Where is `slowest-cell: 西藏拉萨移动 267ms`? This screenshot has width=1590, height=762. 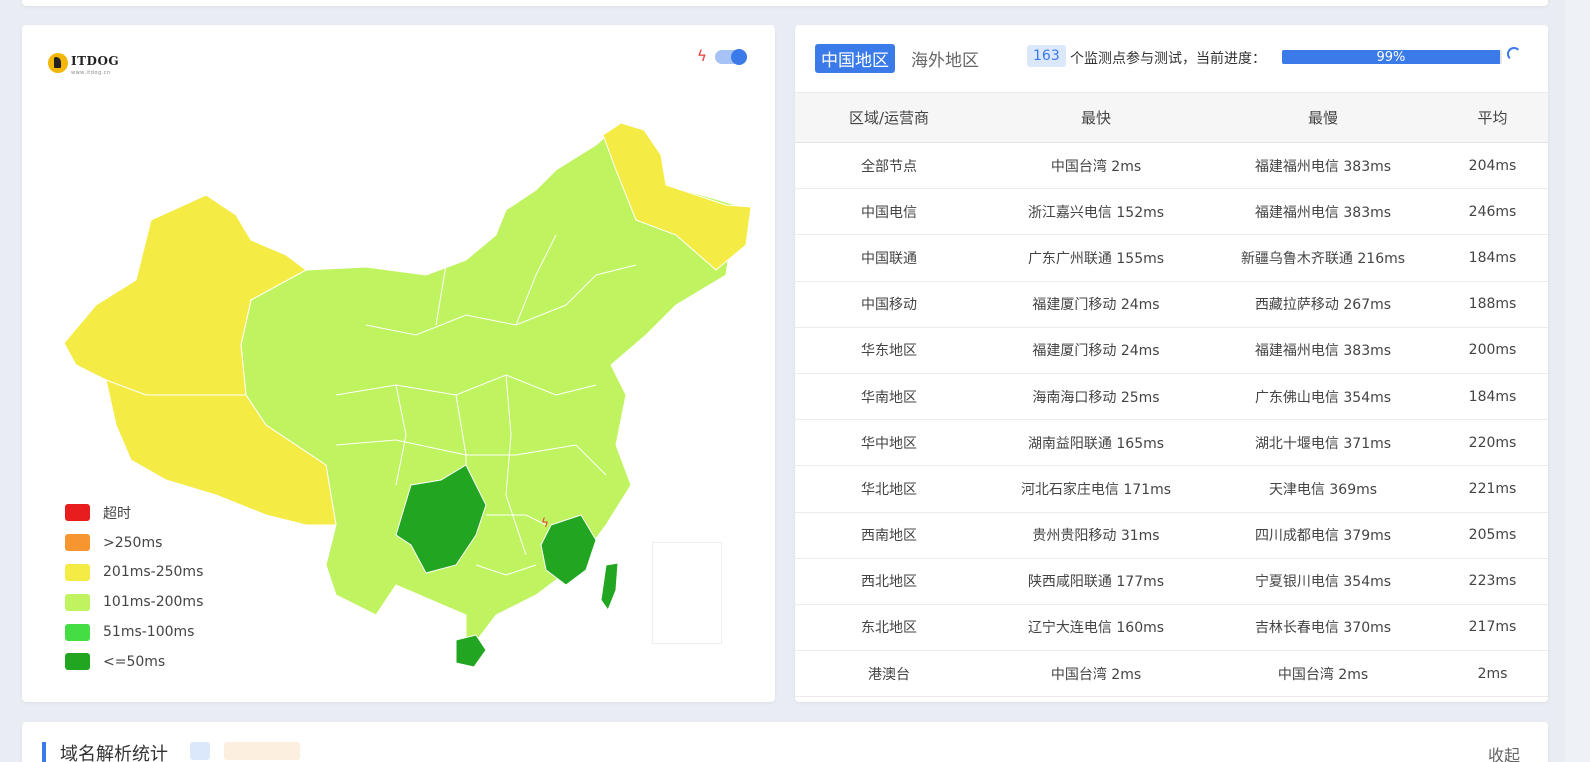 slowest-cell: 西藏拉萨移动 267ms is located at coordinates (1323, 304).